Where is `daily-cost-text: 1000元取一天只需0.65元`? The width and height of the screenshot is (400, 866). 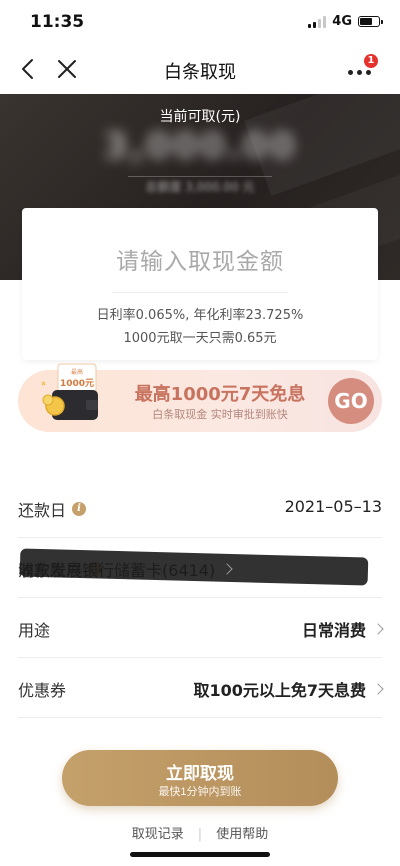
daily-cost-text: 1000元取一天只需0.65元 is located at coordinates (200, 338).